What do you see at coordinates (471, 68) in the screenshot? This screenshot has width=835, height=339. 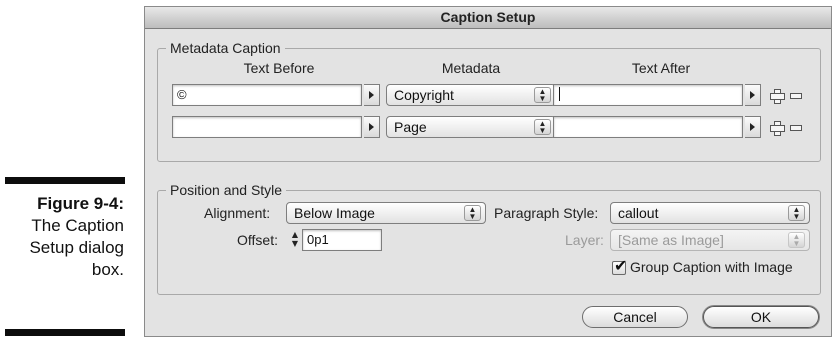 I see `metadata-header: Metadata` at bounding box center [471, 68].